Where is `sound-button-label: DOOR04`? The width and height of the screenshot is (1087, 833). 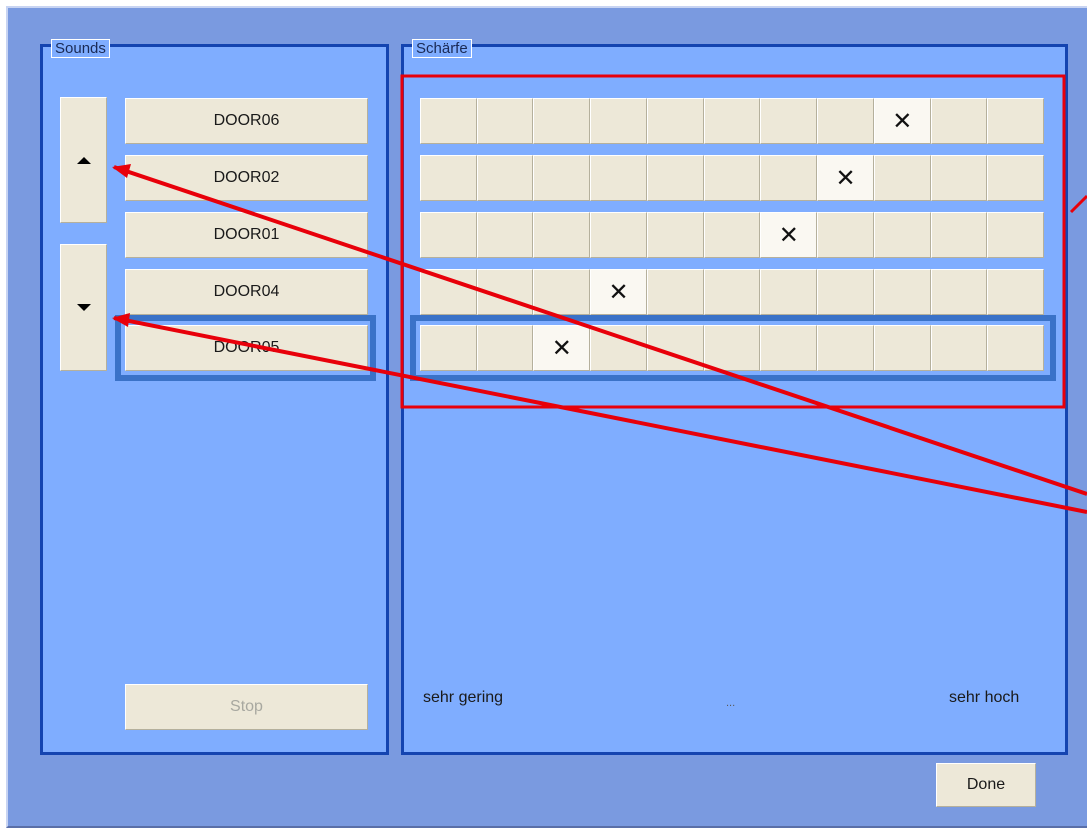
sound-button-label: DOOR04 is located at coordinates (246, 291).